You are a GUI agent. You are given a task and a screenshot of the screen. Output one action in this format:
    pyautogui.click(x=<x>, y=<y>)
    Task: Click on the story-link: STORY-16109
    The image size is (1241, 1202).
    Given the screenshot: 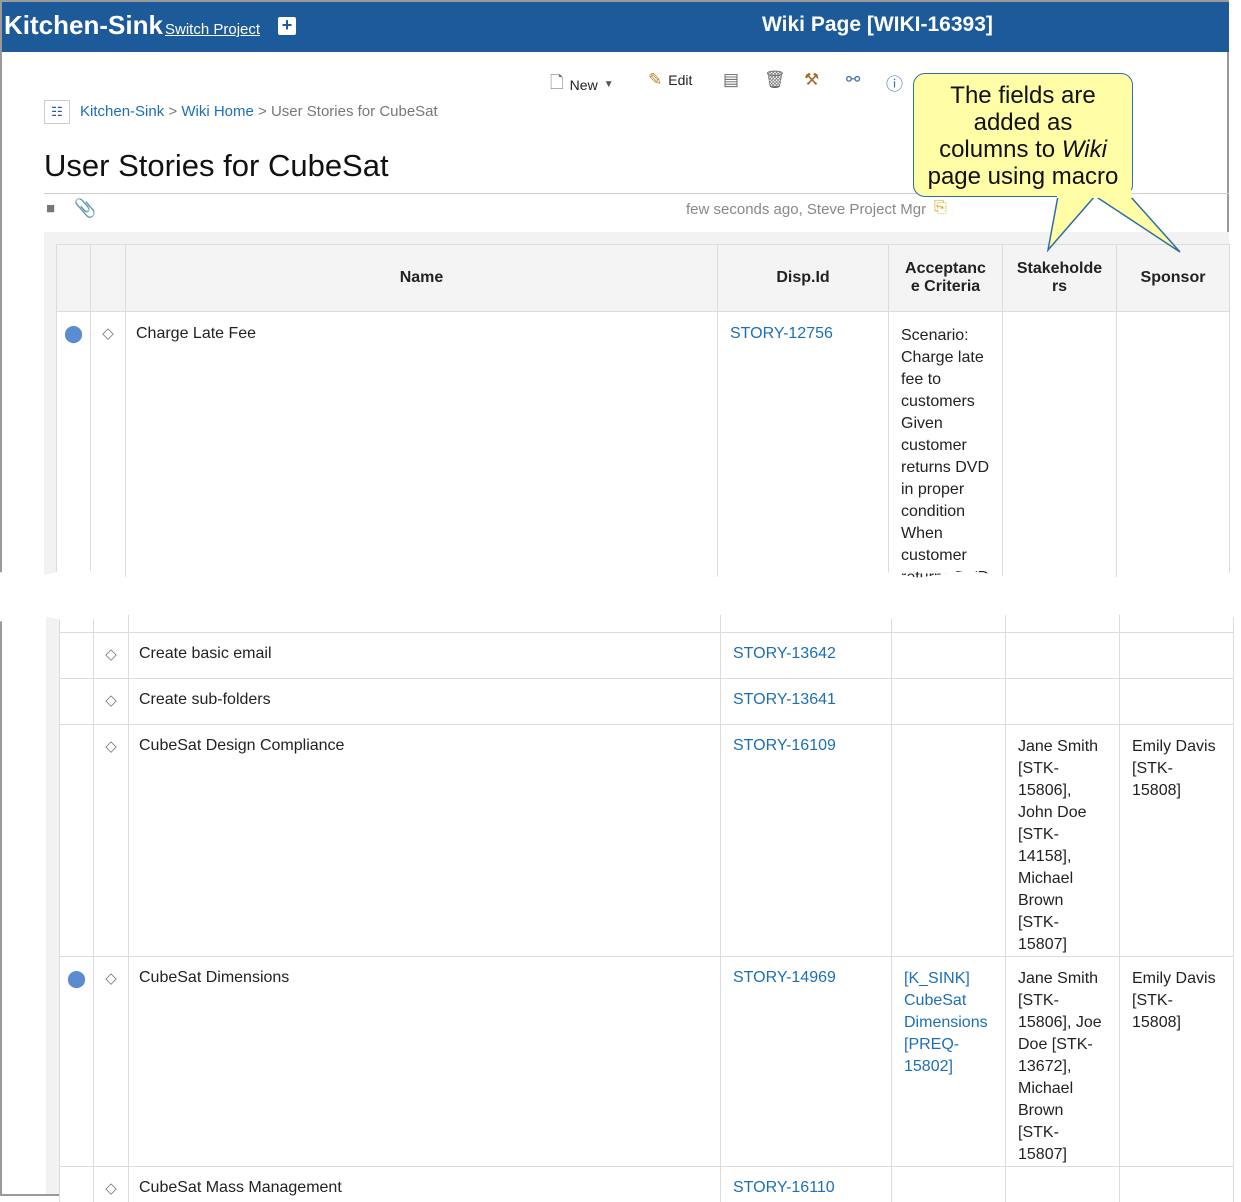 What is the action you would take?
    pyautogui.click(x=784, y=745)
    